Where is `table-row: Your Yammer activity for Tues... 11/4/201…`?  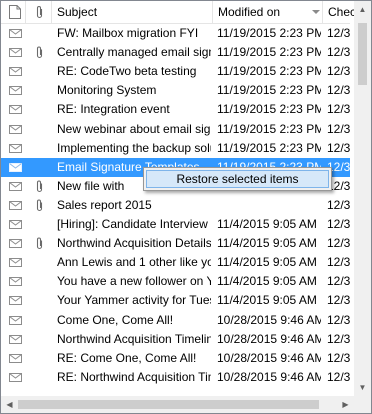
table-row: Your Yammer activity for Tues... 11/4/201… is located at coordinates (175, 300).